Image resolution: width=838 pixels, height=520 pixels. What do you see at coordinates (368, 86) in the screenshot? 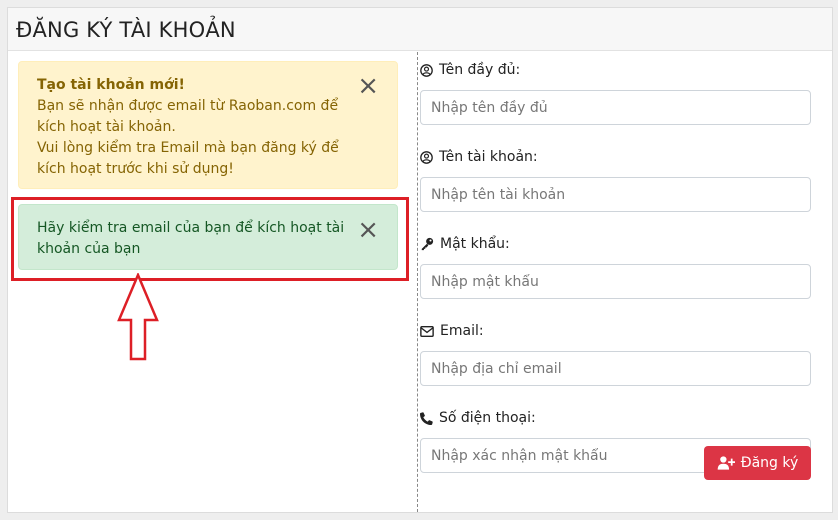
I see `close-icon: ×` at bounding box center [368, 86].